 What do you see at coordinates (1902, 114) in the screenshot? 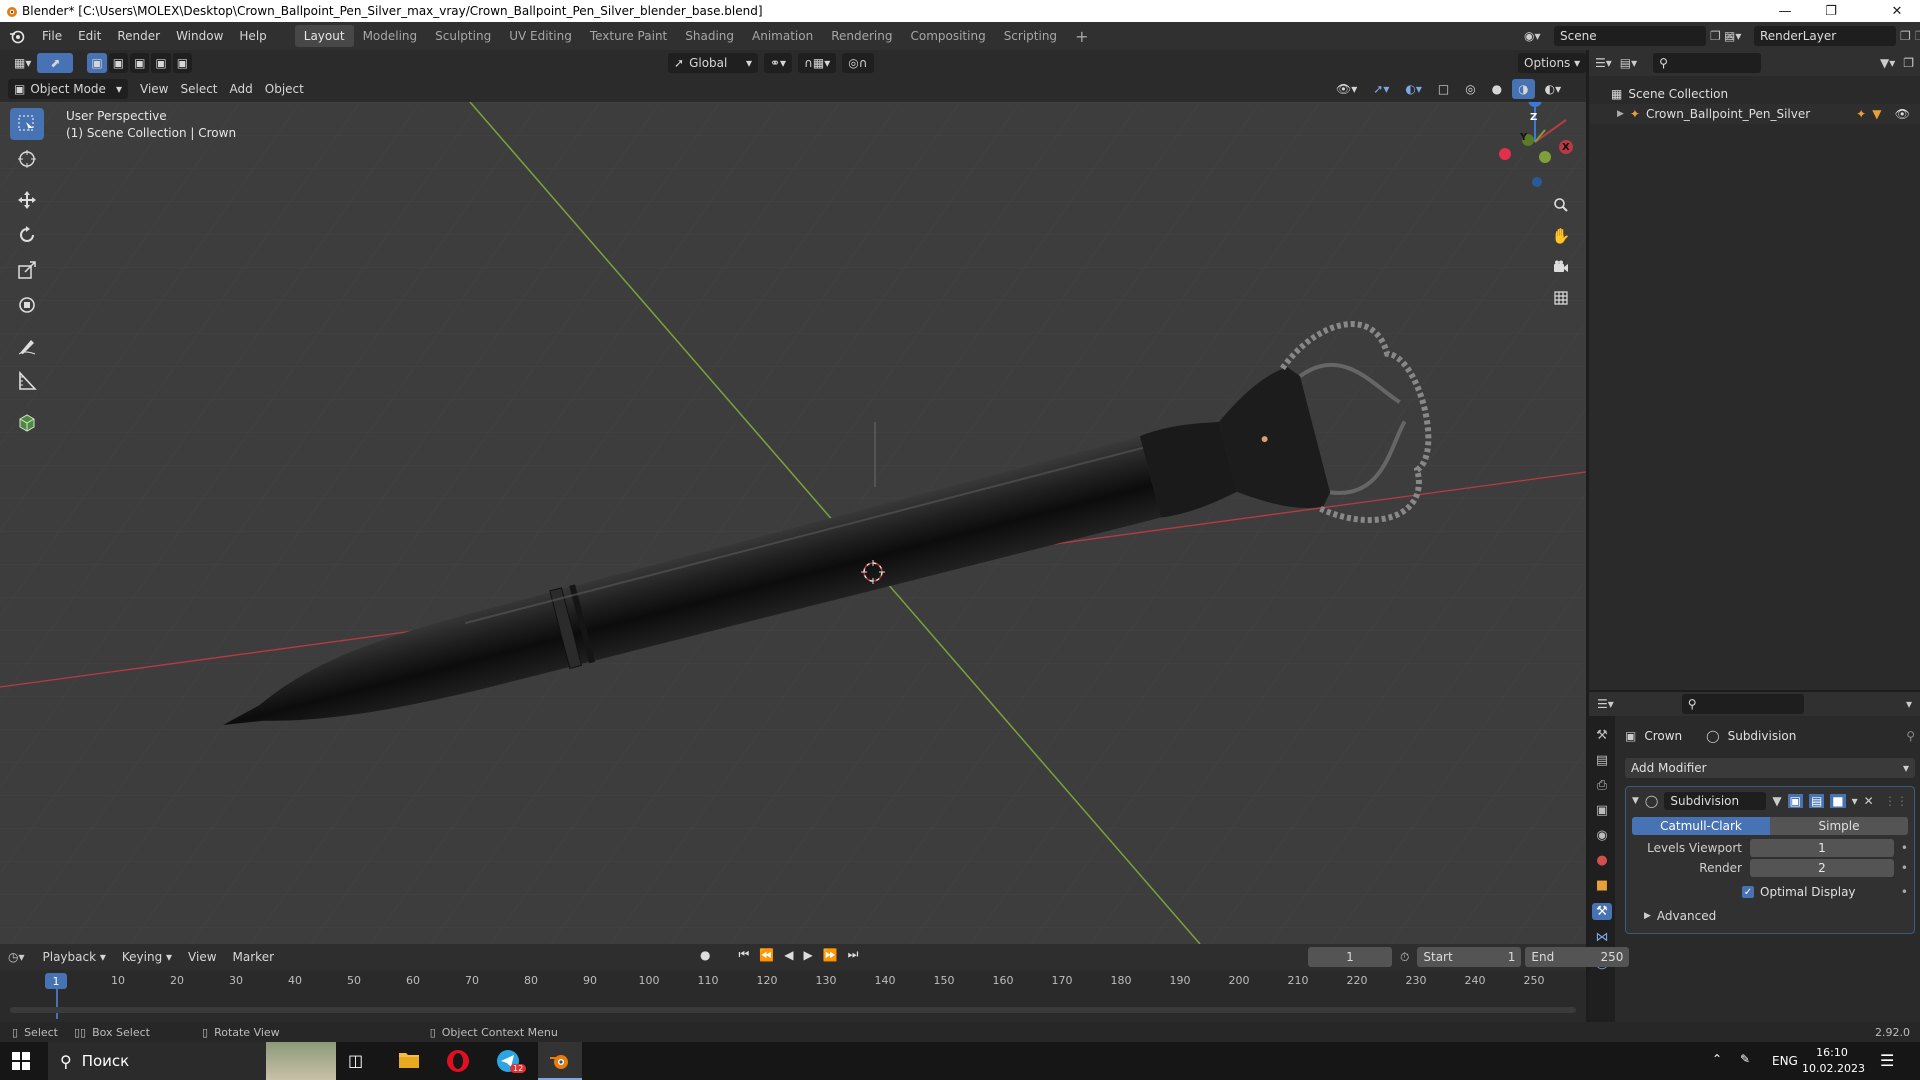
I see `eye-visibility-icon: 👁` at bounding box center [1902, 114].